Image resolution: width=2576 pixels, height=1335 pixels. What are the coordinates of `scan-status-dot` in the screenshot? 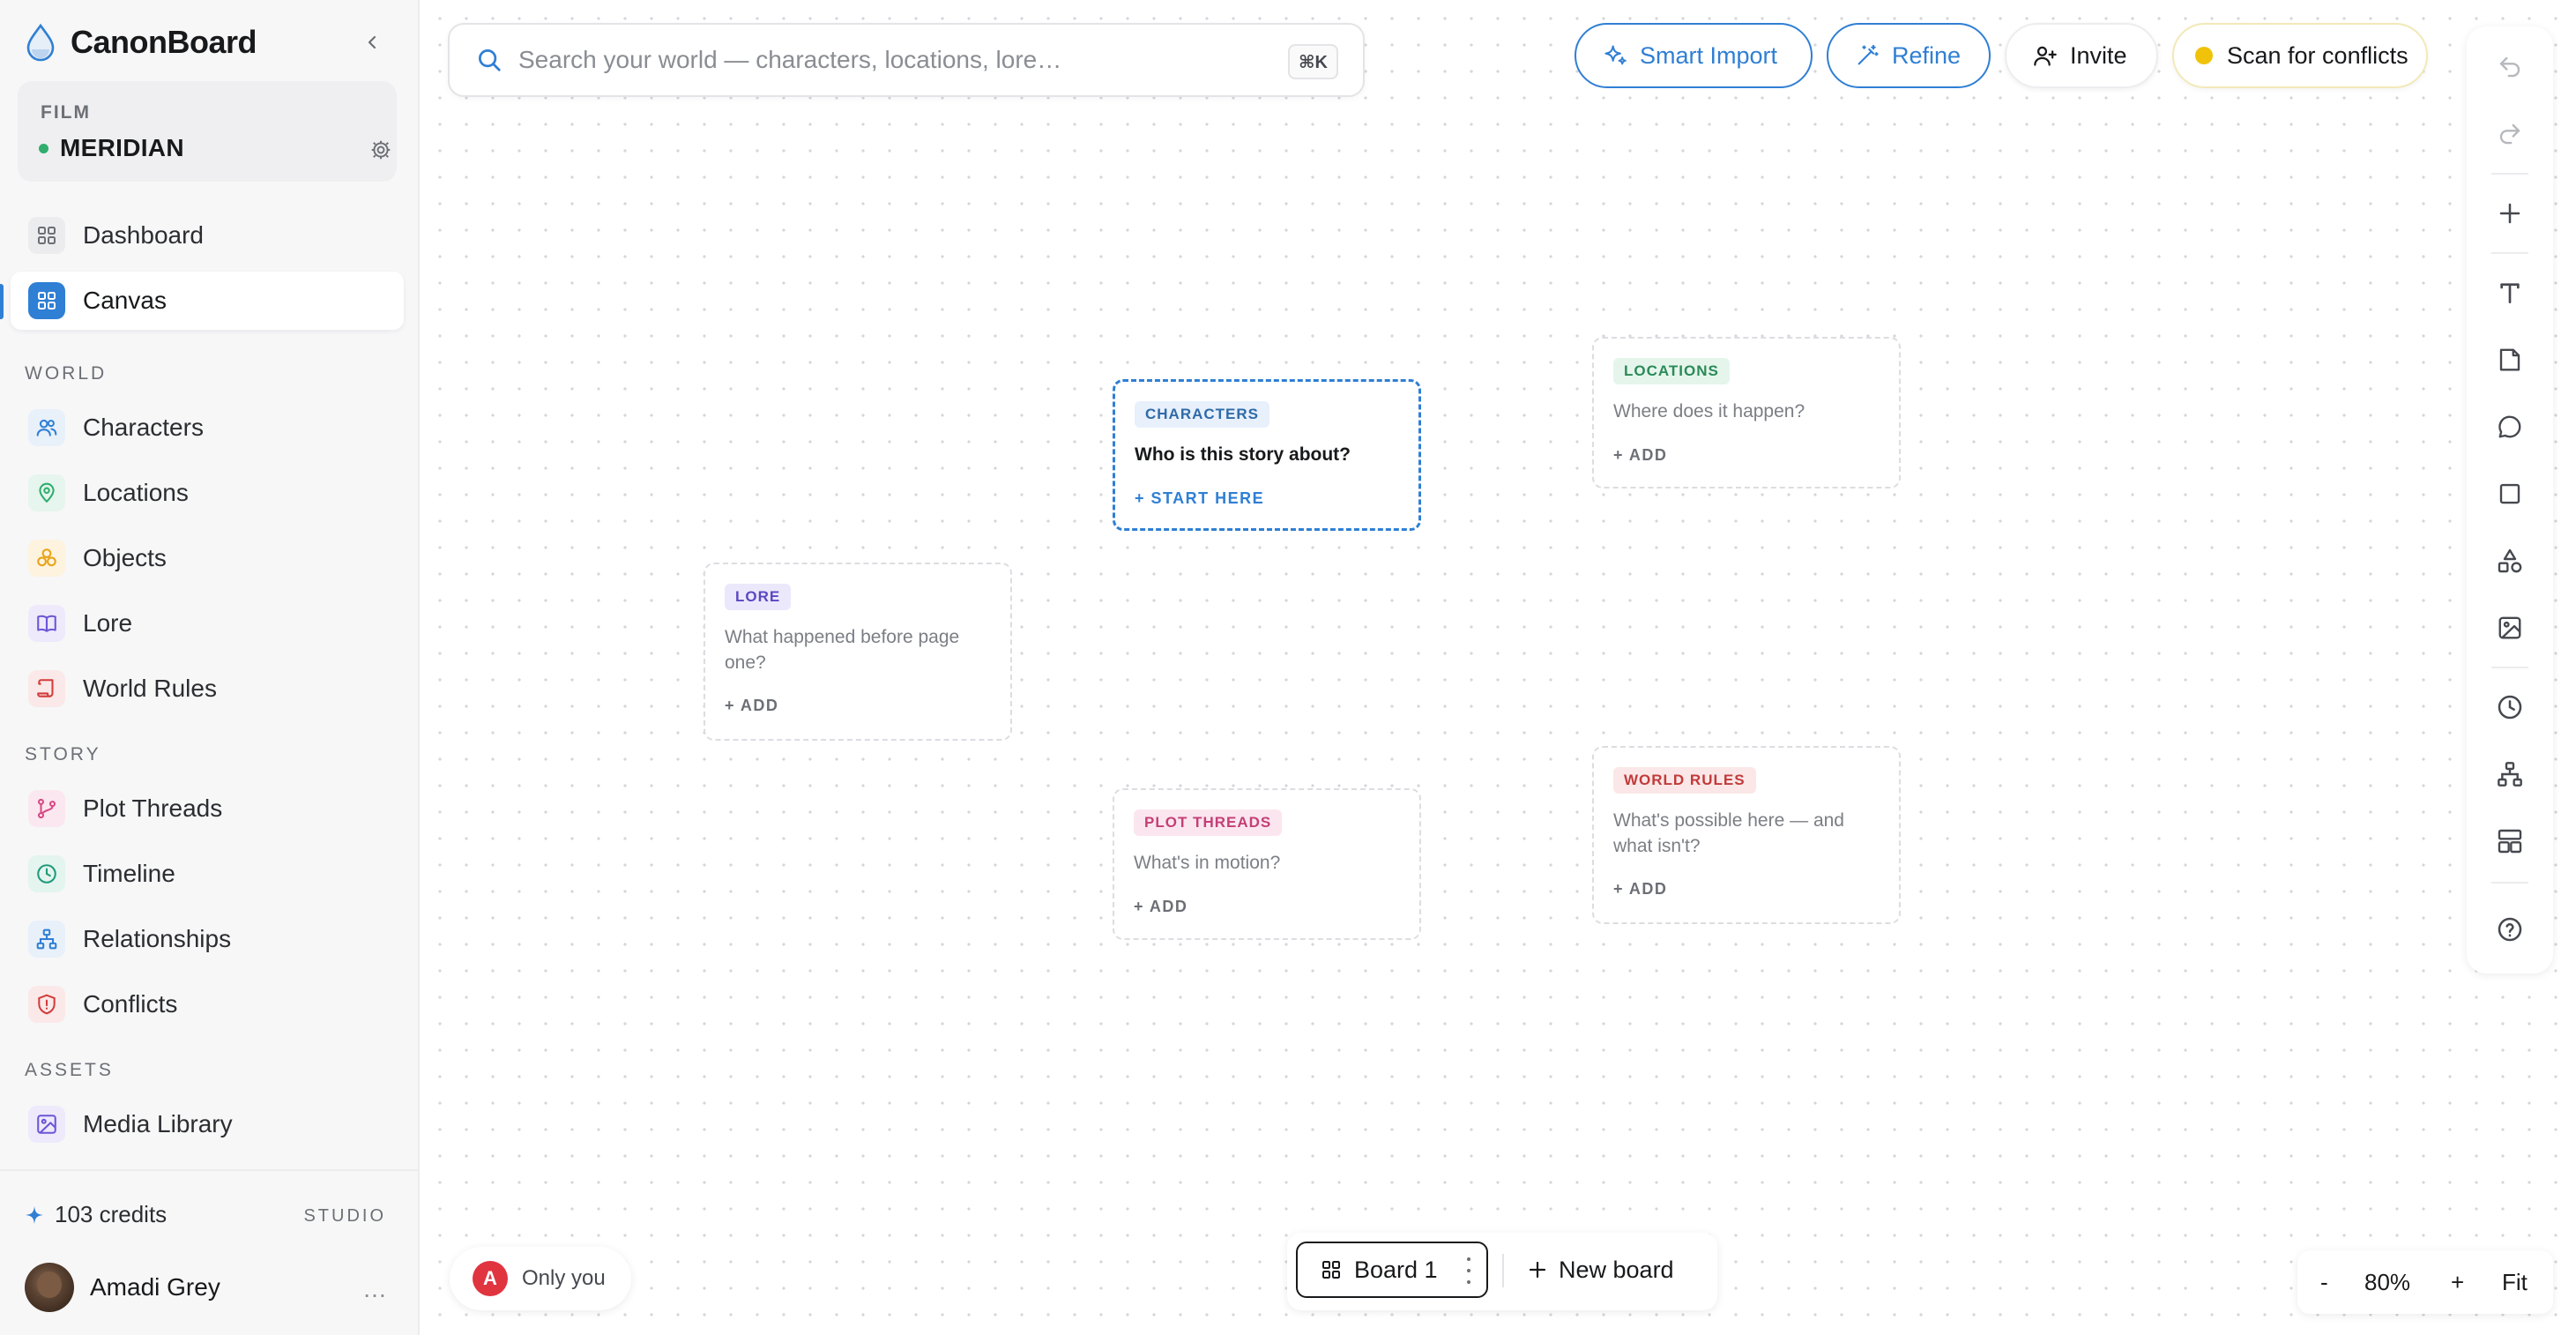 It's located at (2204, 55).